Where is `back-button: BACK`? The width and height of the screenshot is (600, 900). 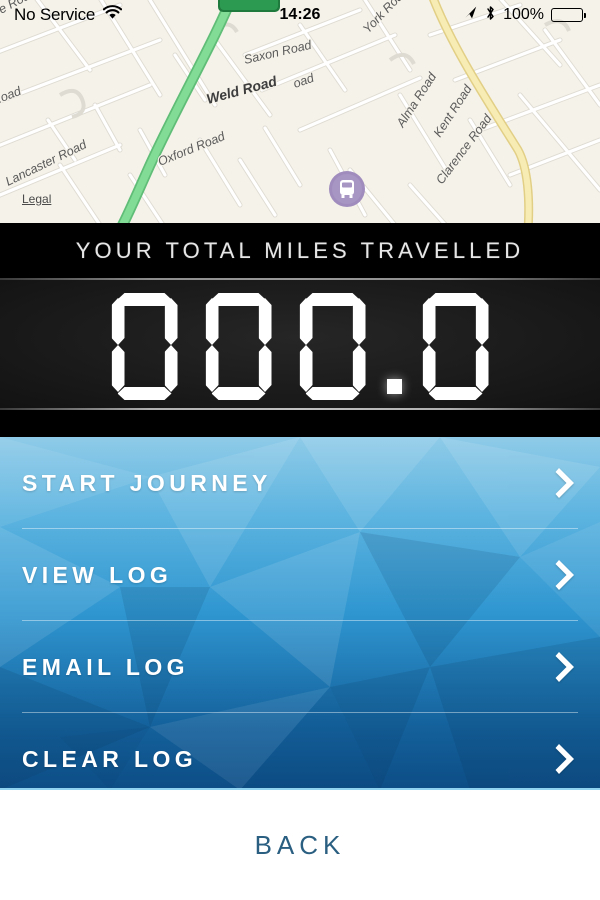 back-button: BACK is located at coordinates (300, 845).